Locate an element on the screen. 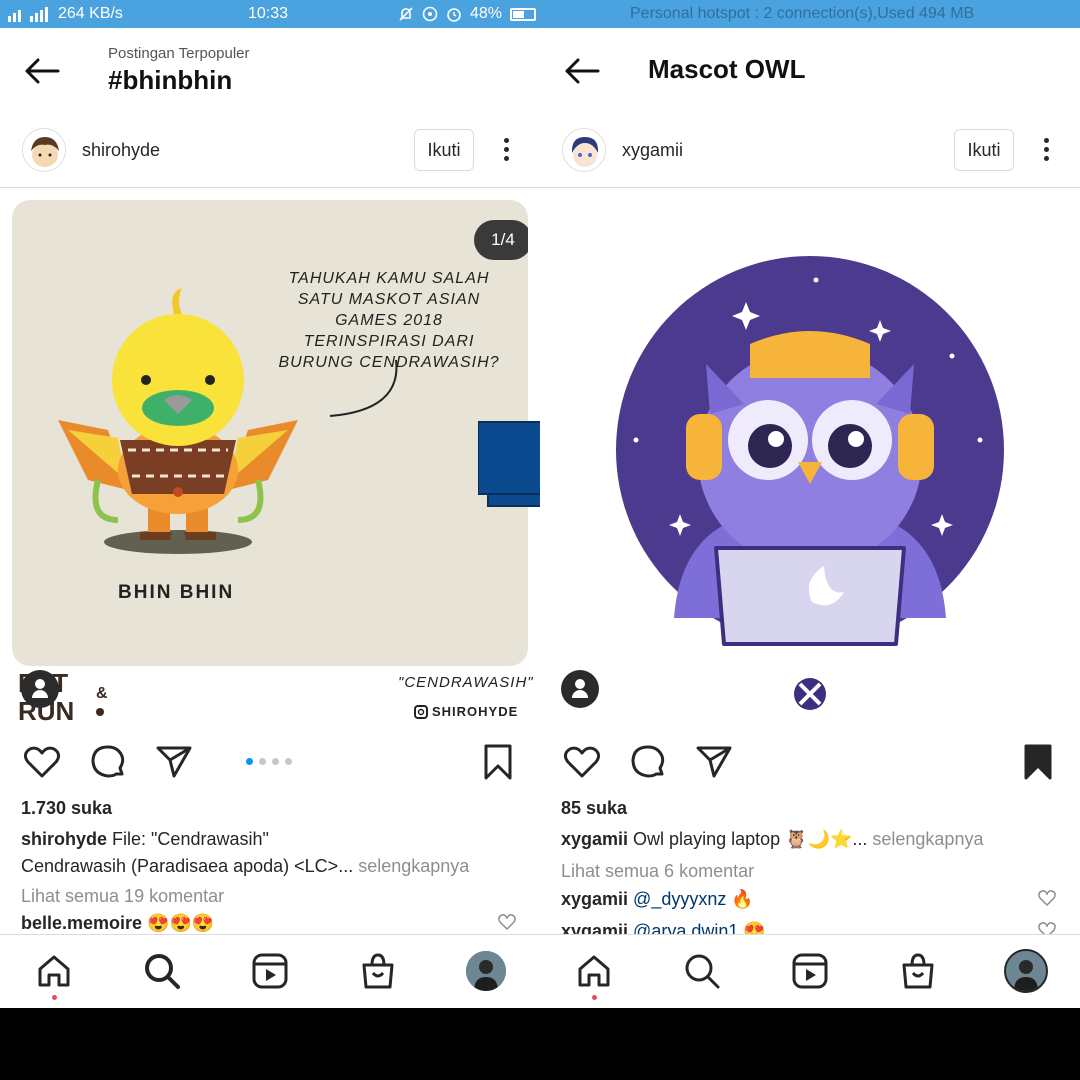 This screenshot has height=1080, width=1080. art-caption: "CENDRAWASIH" is located at coordinates (466, 682).